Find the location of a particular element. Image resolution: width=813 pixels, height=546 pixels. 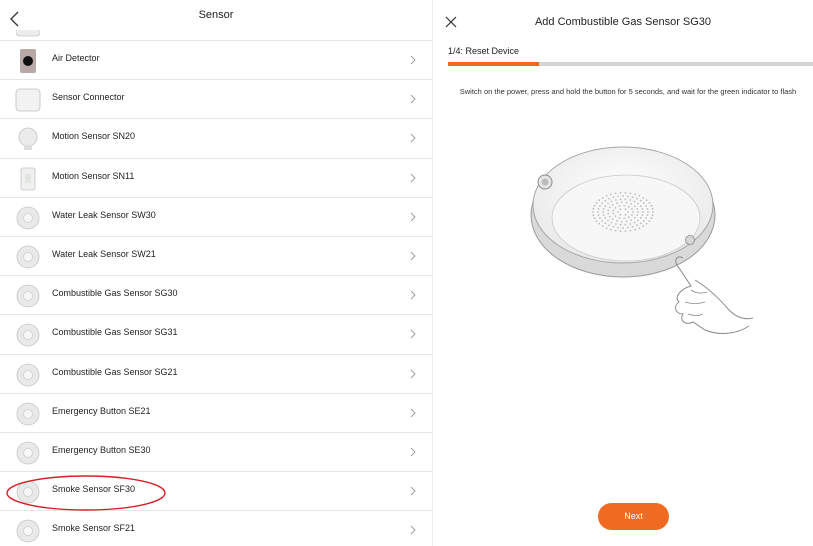

step-progress-fill is located at coordinates (494, 64).